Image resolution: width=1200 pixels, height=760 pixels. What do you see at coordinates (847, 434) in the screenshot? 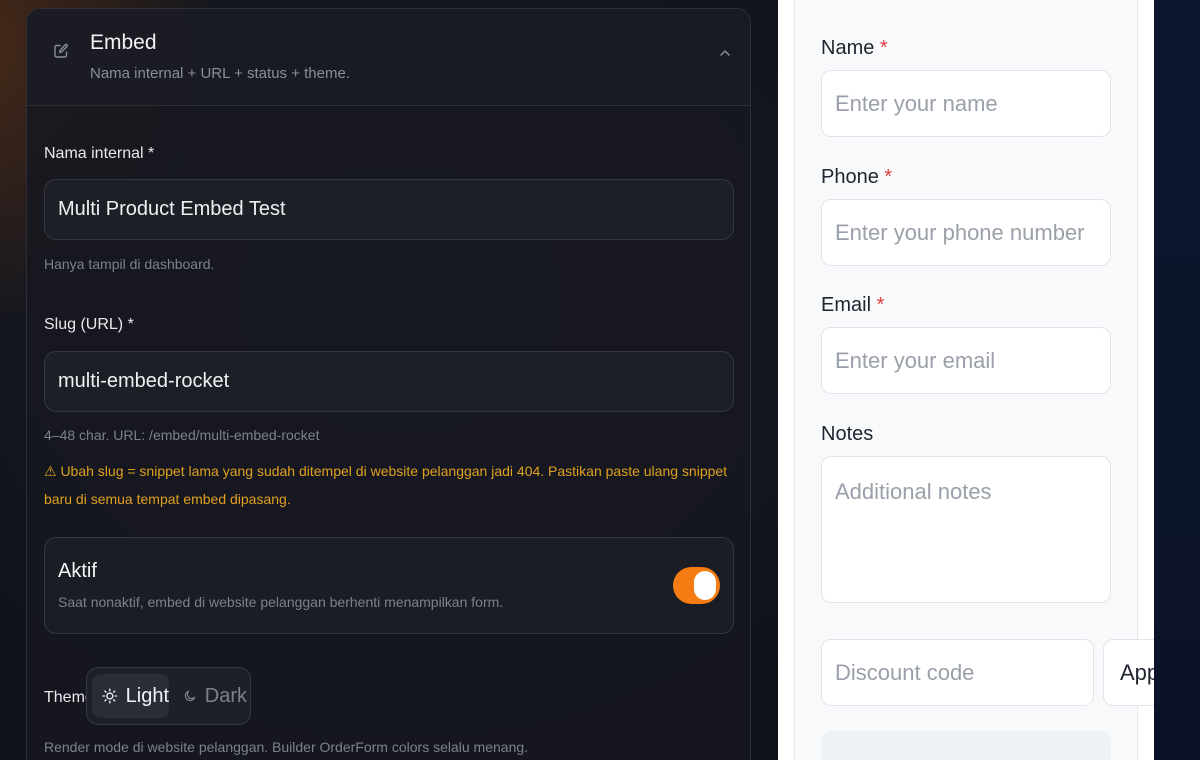
I see `notes-label: Notes` at bounding box center [847, 434].